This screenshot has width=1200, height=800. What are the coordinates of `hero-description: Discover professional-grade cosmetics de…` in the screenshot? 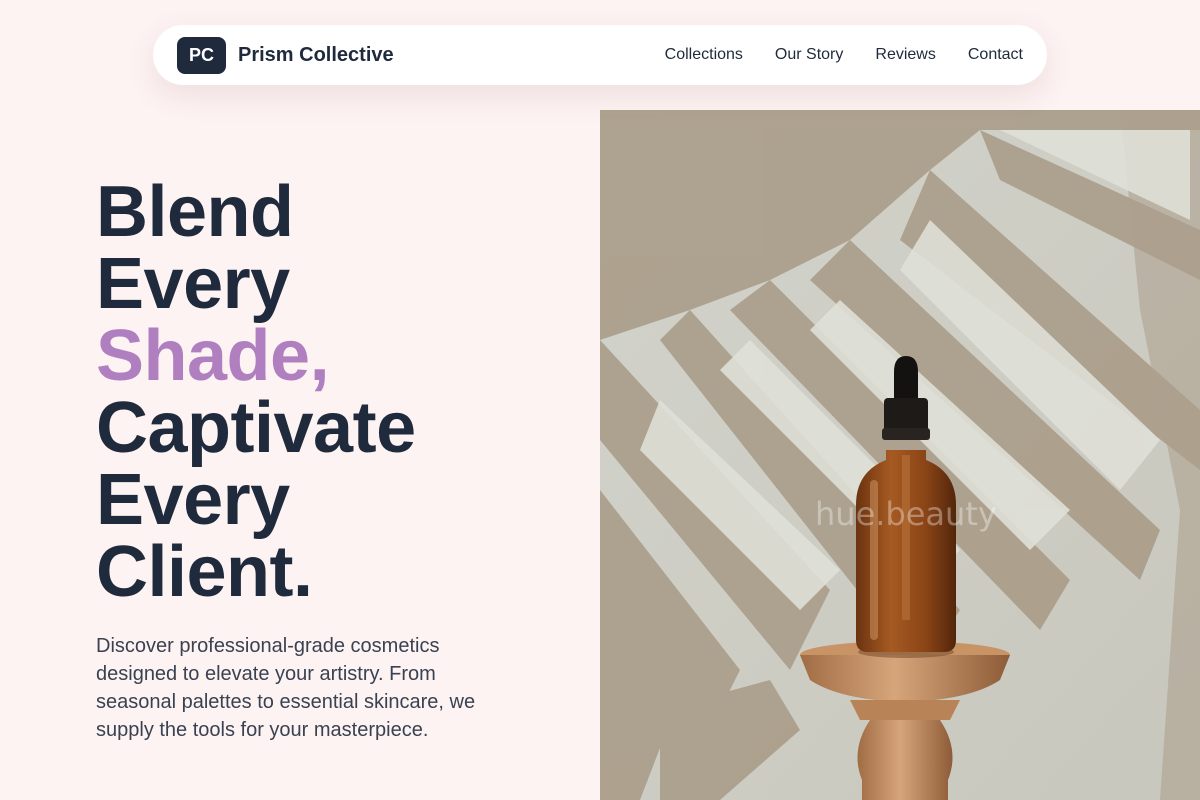 It's located at (286, 688).